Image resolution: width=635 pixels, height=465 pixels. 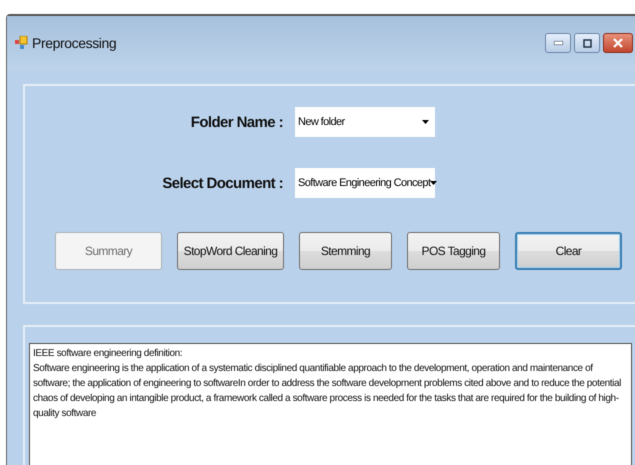 I want to click on minimize-button, so click(x=558, y=43).